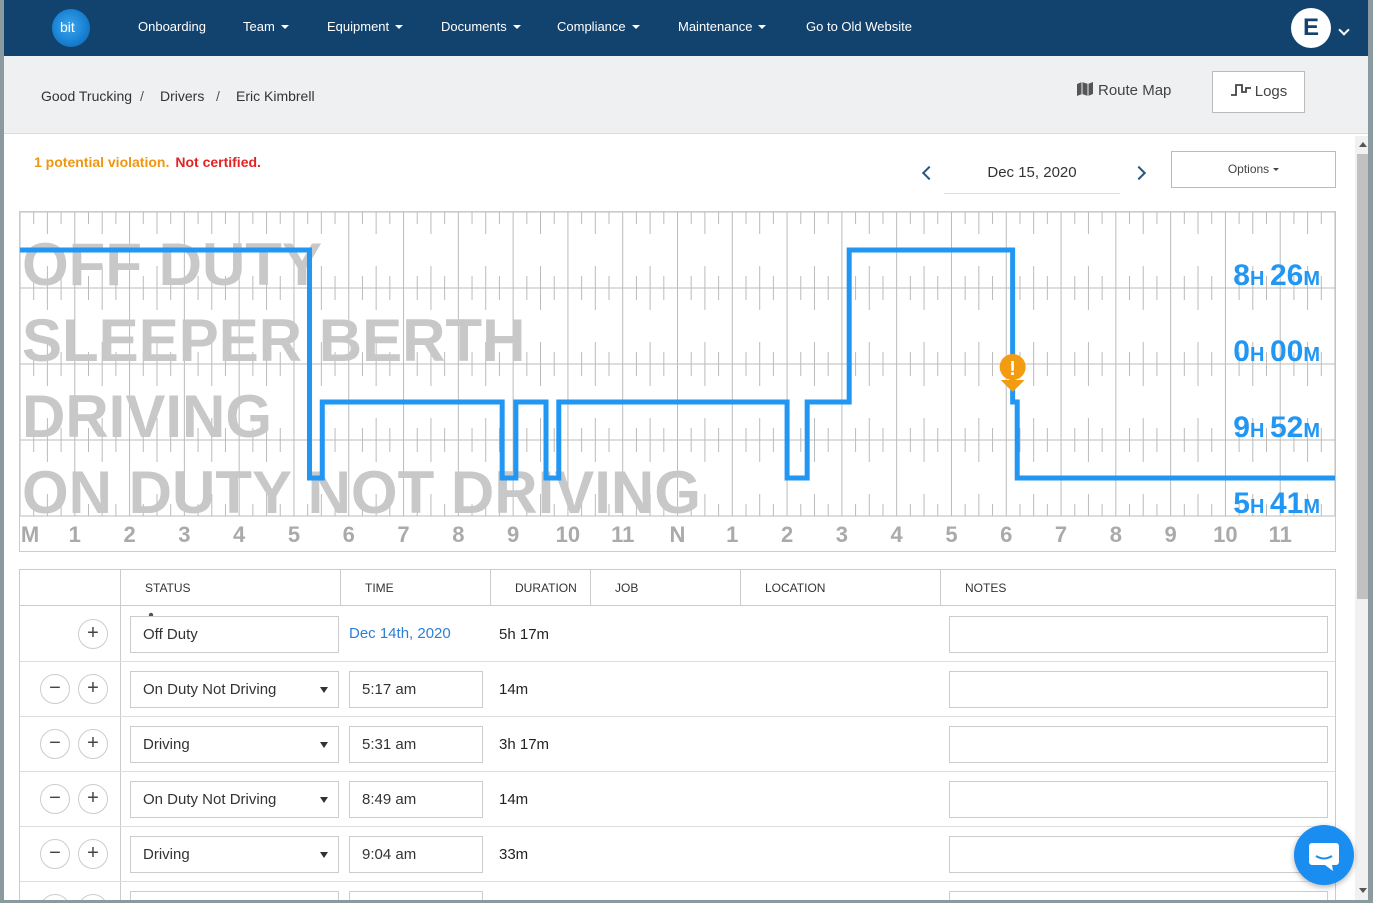 Image resolution: width=1373 pixels, height=903 pixels. What do you see at coordinates (358, 26) in the screenshot?
I see `nav-equipment-label: Equipment` at bounding box center [358, 26].